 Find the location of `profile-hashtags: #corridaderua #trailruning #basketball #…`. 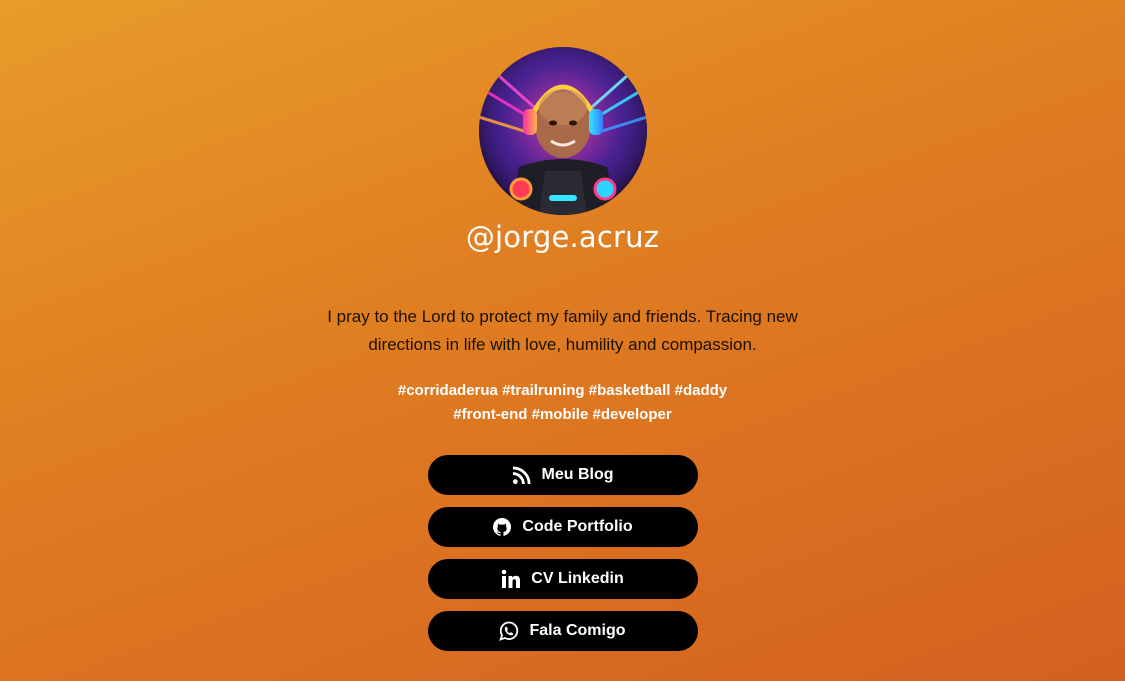

profile-hashtags: #corridaderua #trailruning #basketball #… is located at coordinates (562, 402).